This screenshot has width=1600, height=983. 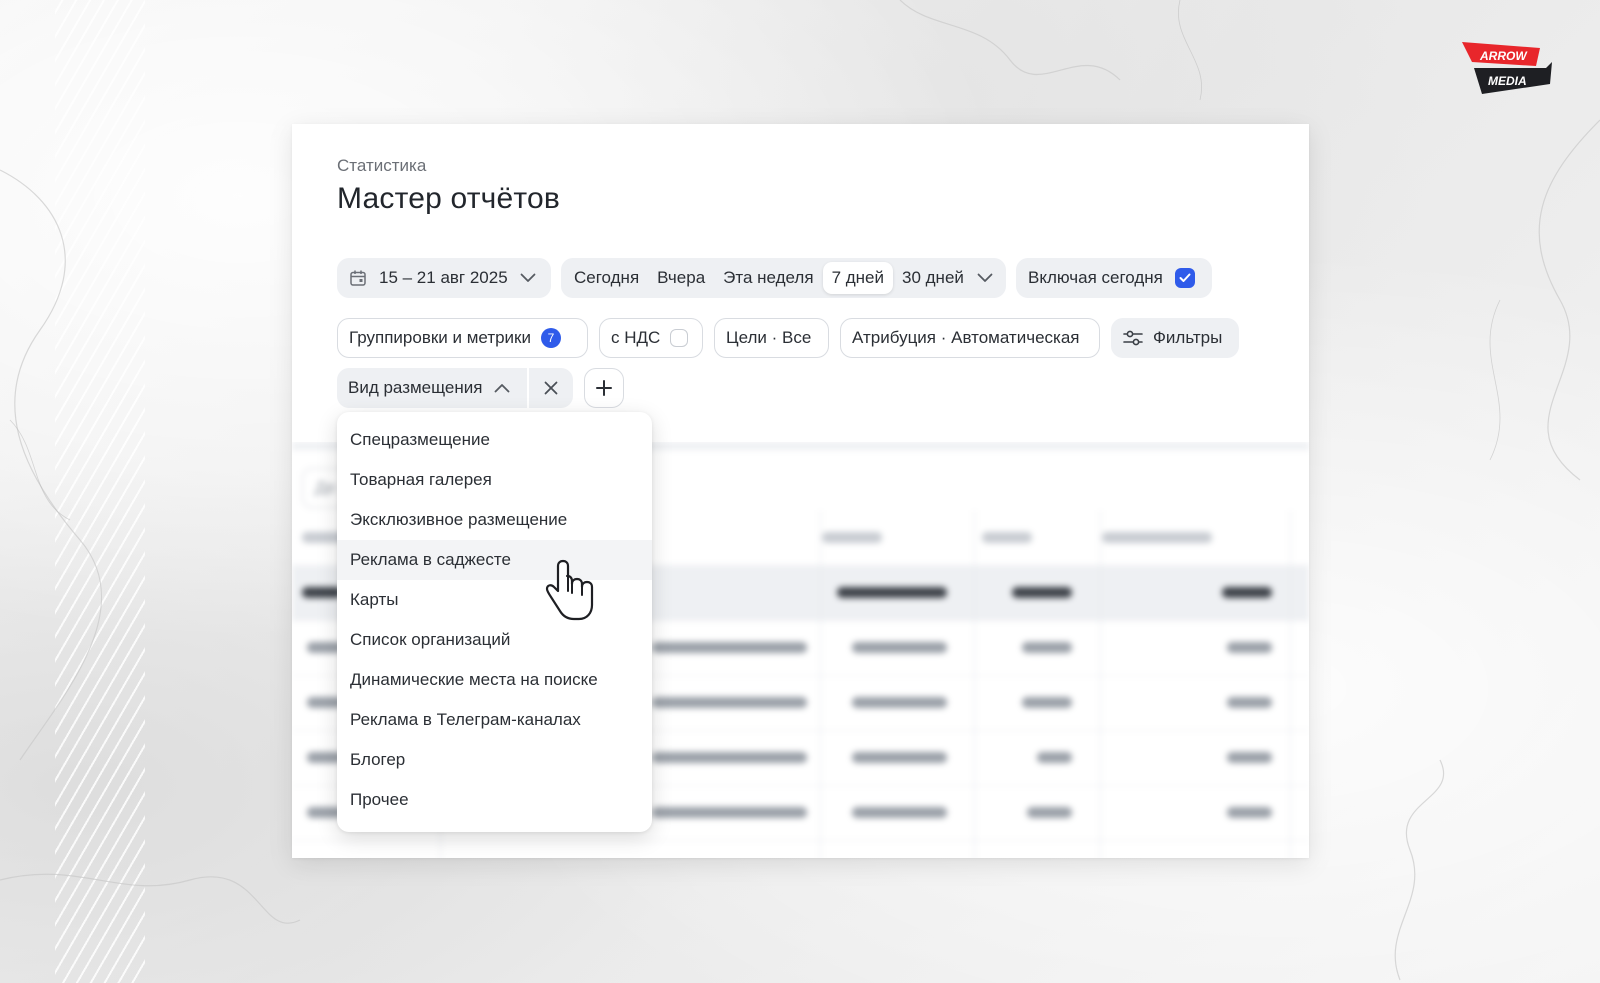 What do you see at coordinates (569, 590) in the screenshot?
I see `hand-pointer-cursor-icon` at bounding box center [569, 590].